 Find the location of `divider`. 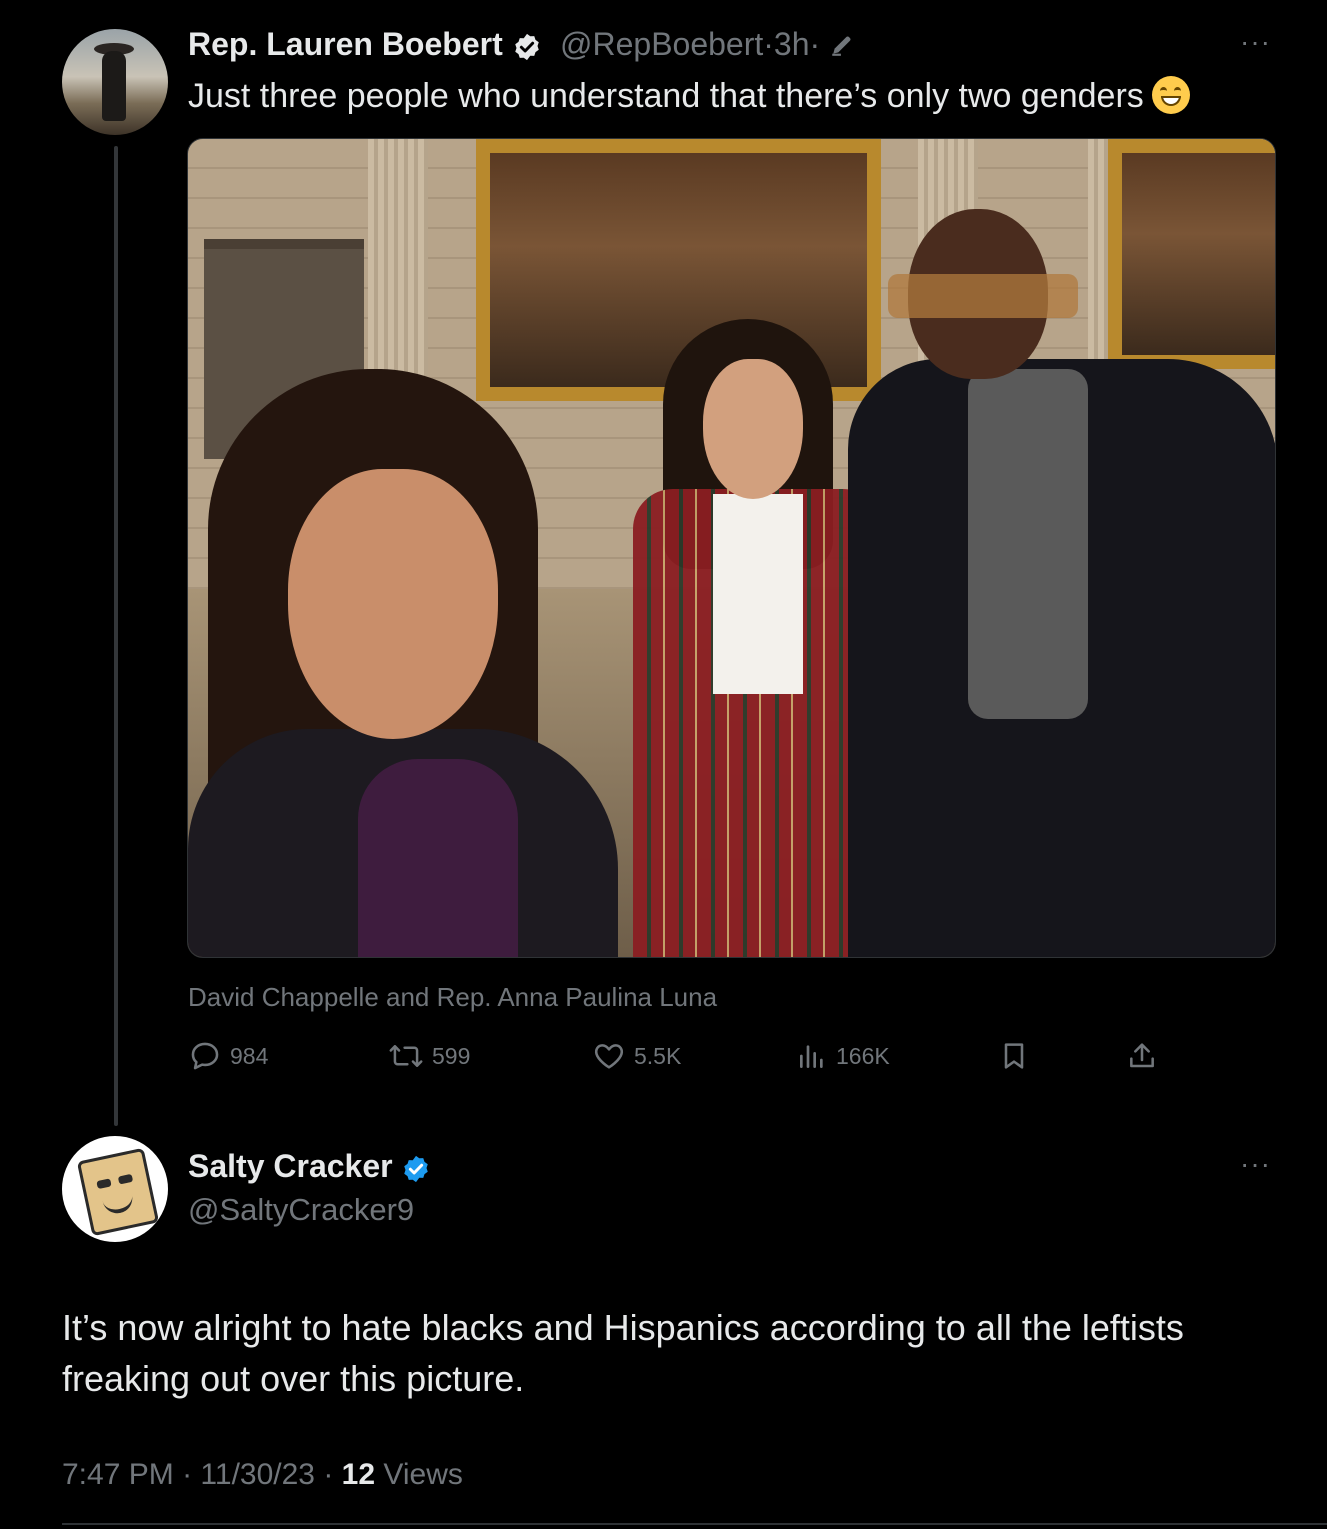

divider is located at coordinates (694, 1524).